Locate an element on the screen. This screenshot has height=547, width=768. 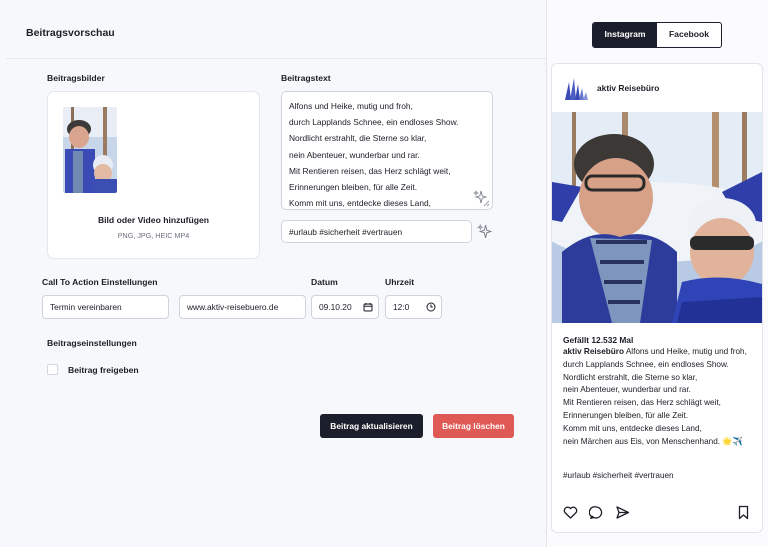
caption-line: Komm mit uns, entdecke dieses Land, is located at coordinates (632, 428).